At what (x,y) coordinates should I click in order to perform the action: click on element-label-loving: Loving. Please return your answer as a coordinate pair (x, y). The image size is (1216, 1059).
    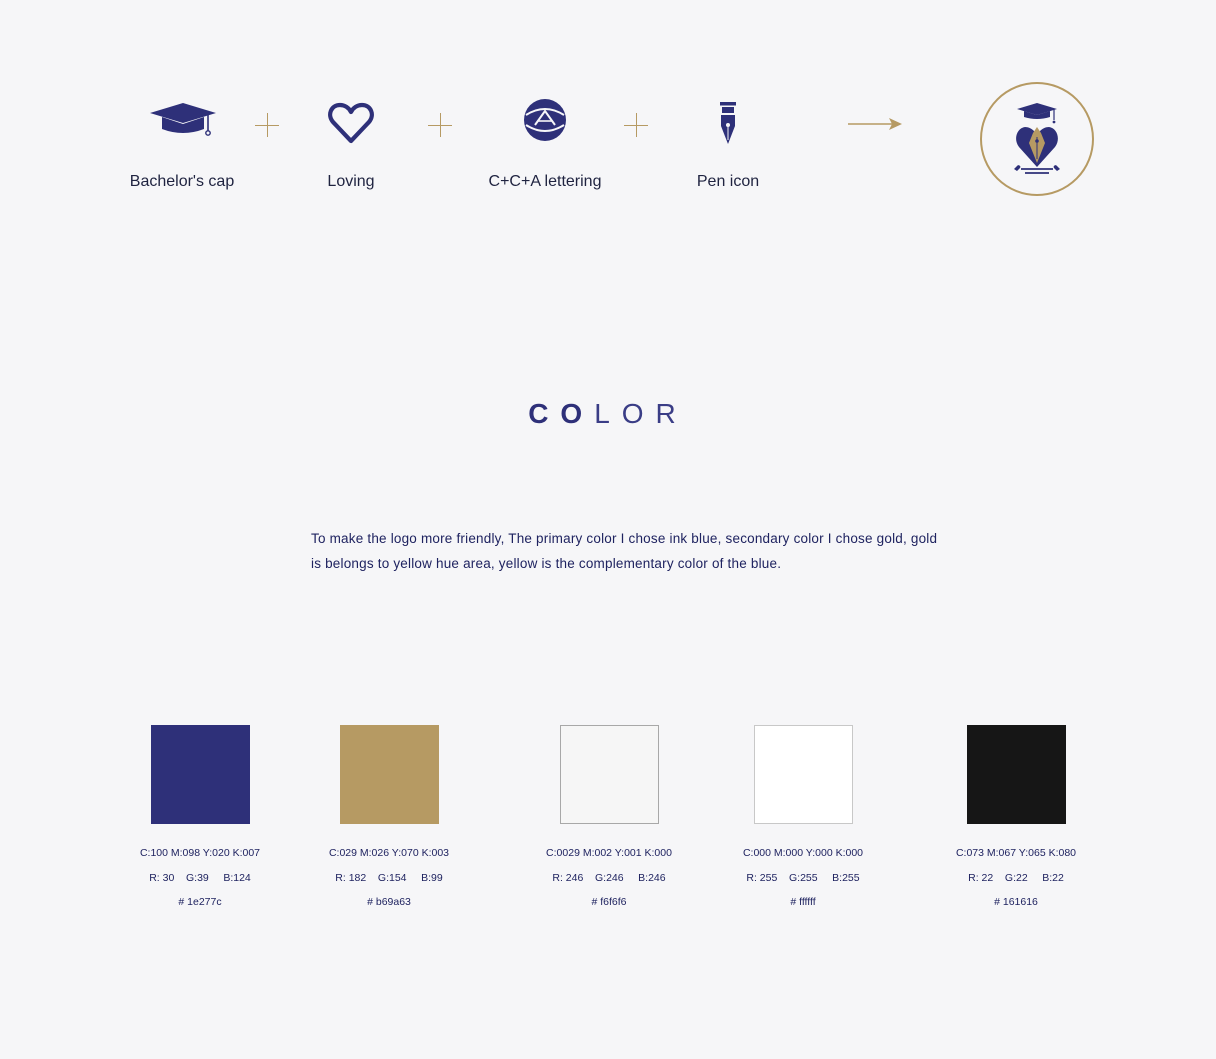
    Looking at the image, I should click on (351, 181).